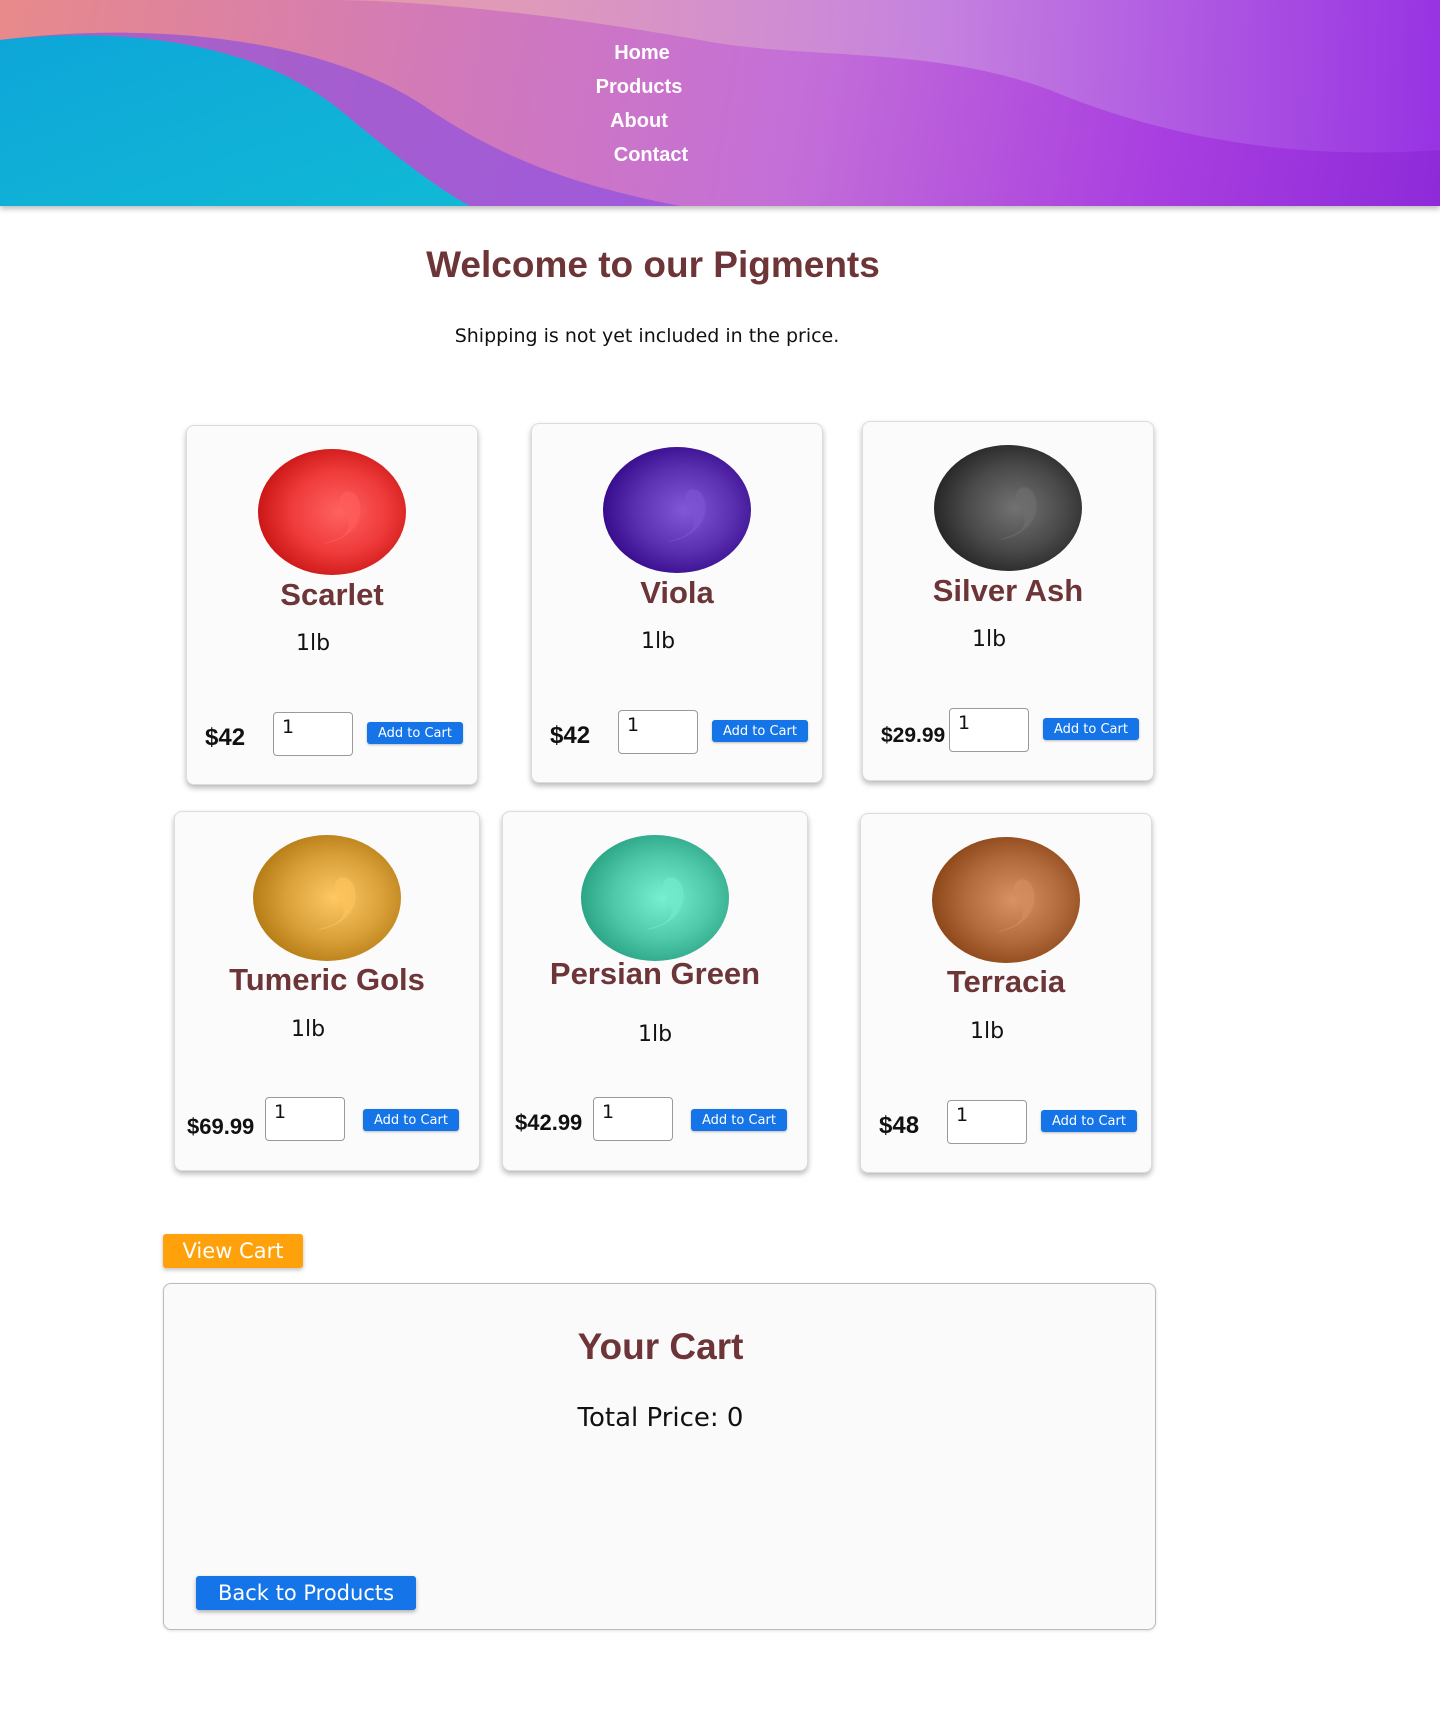 The height and width of the screenshot is (1716, 1440). Describe the element at coordinates (640, 155) in the screenshot. I see `nav-contact-link: Contact` at that location.